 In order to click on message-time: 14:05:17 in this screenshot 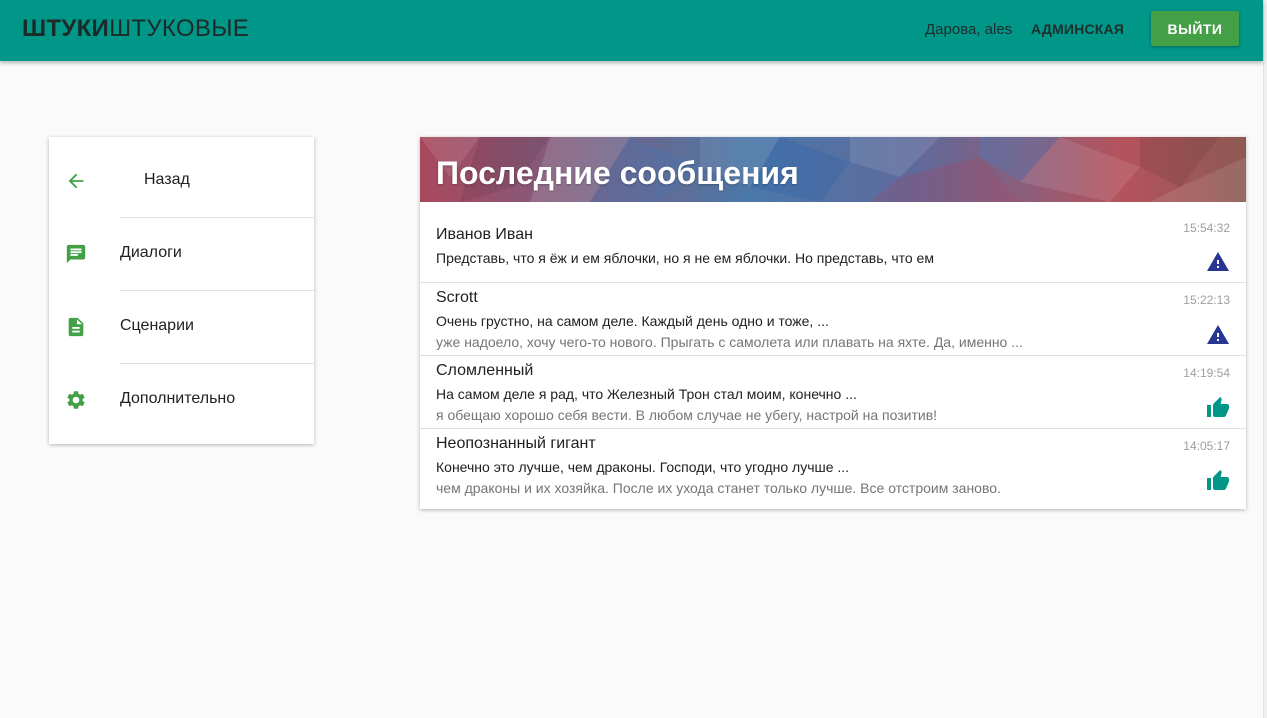, I will do `click(1206, 446)`.